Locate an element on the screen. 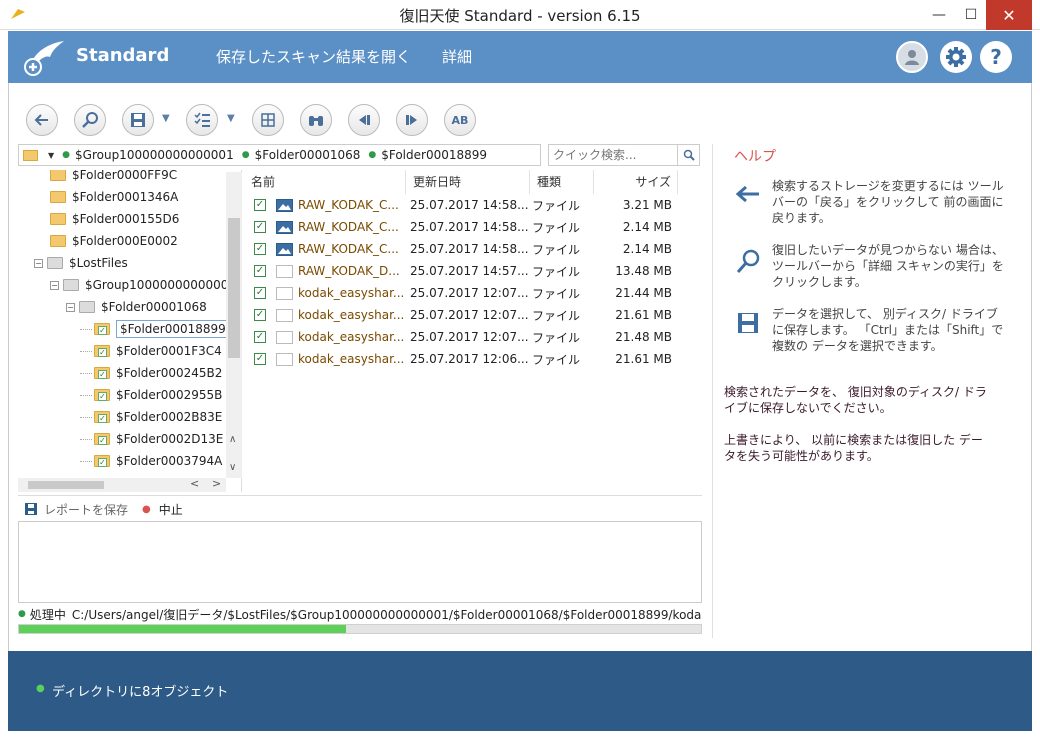 This screenshot has height=739, width=1040. progress-fill is located at coordinates (183, 629).